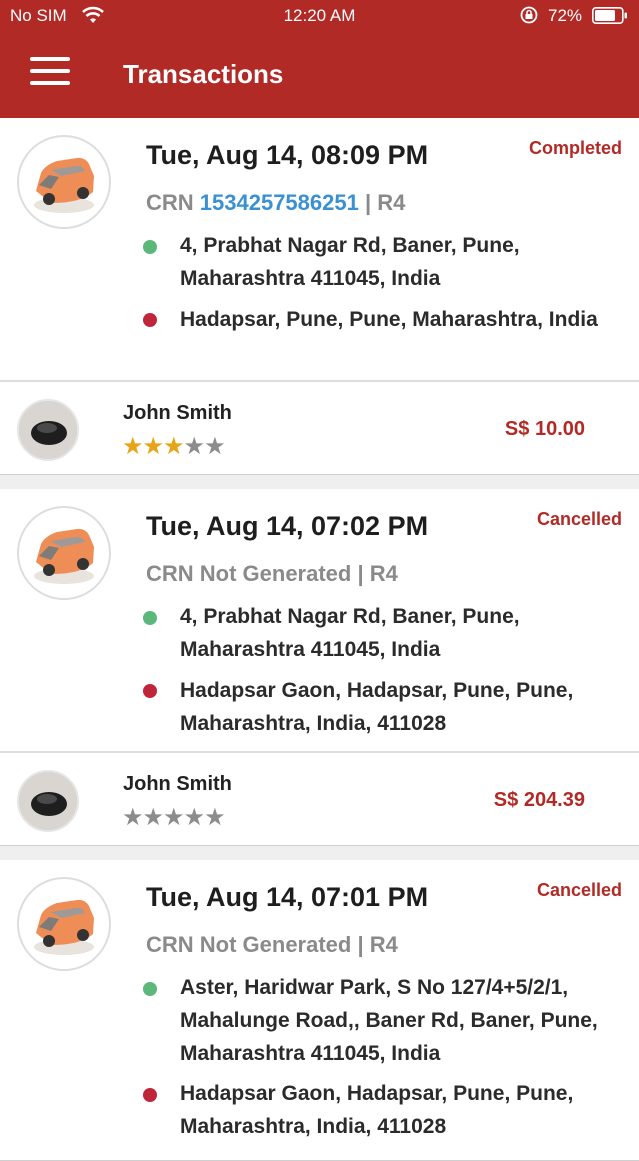  Describe the element at coordinates (575, 148) in the screenshot. I see `trip-status: Completed` at that location.